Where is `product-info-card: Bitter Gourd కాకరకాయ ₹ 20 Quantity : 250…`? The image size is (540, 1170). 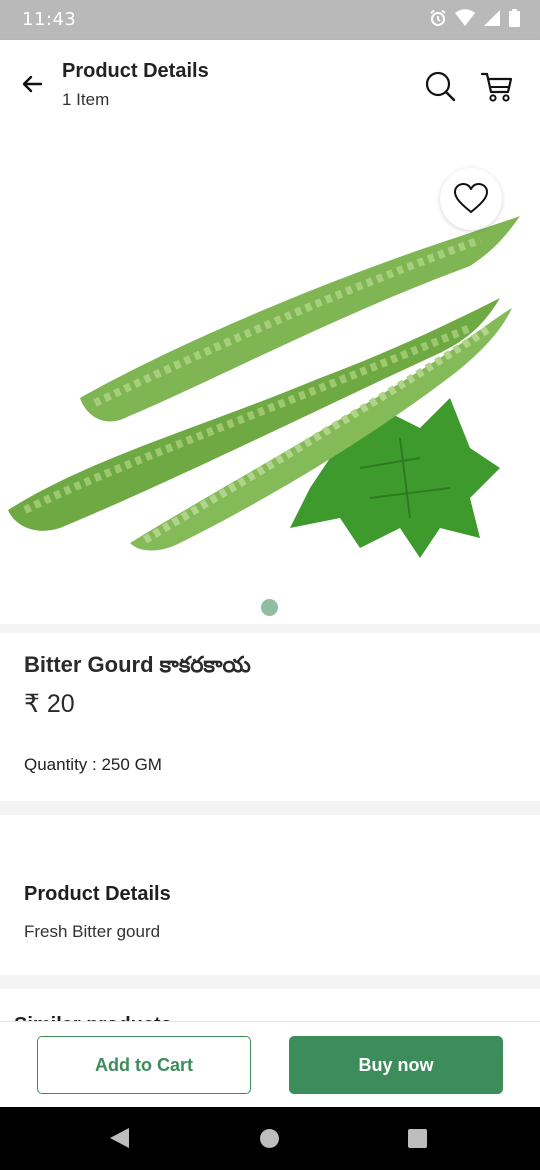 product-info-card: Bitter Gourd కాకరకాయ ₹ 20 Quantity : 250… is located at coordinates (270, 717).